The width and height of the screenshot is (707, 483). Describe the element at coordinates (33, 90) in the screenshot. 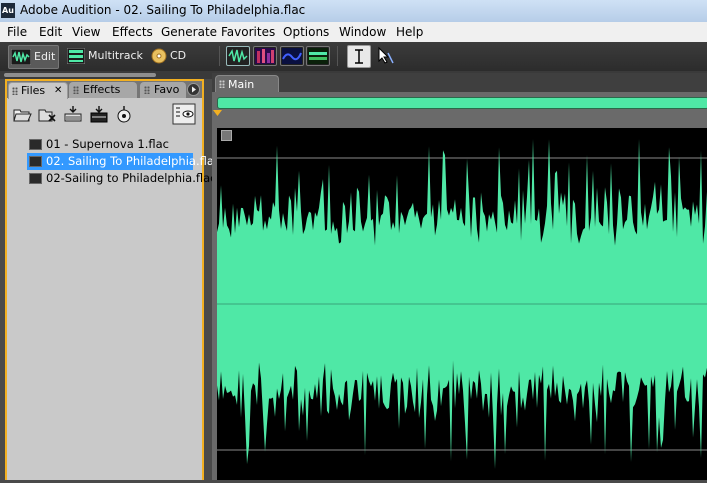

I see `tab-files-label: Files` at that location.